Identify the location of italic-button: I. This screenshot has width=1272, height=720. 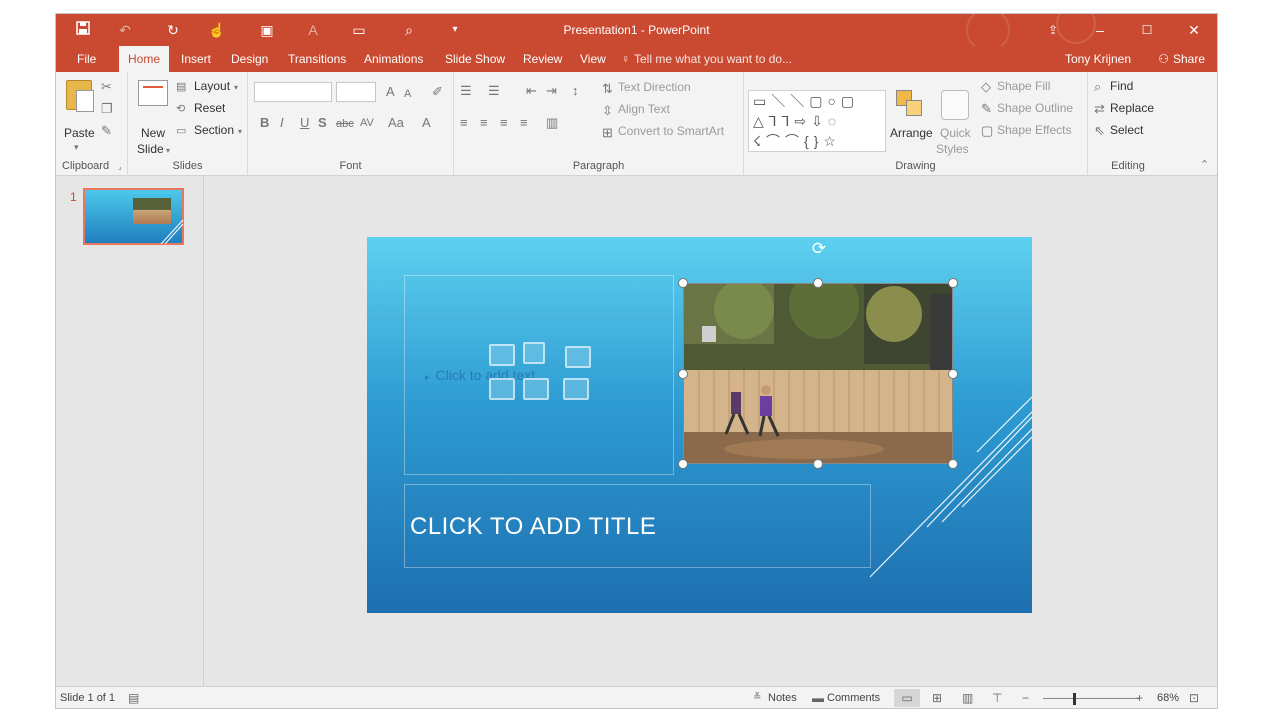
(282, 123).